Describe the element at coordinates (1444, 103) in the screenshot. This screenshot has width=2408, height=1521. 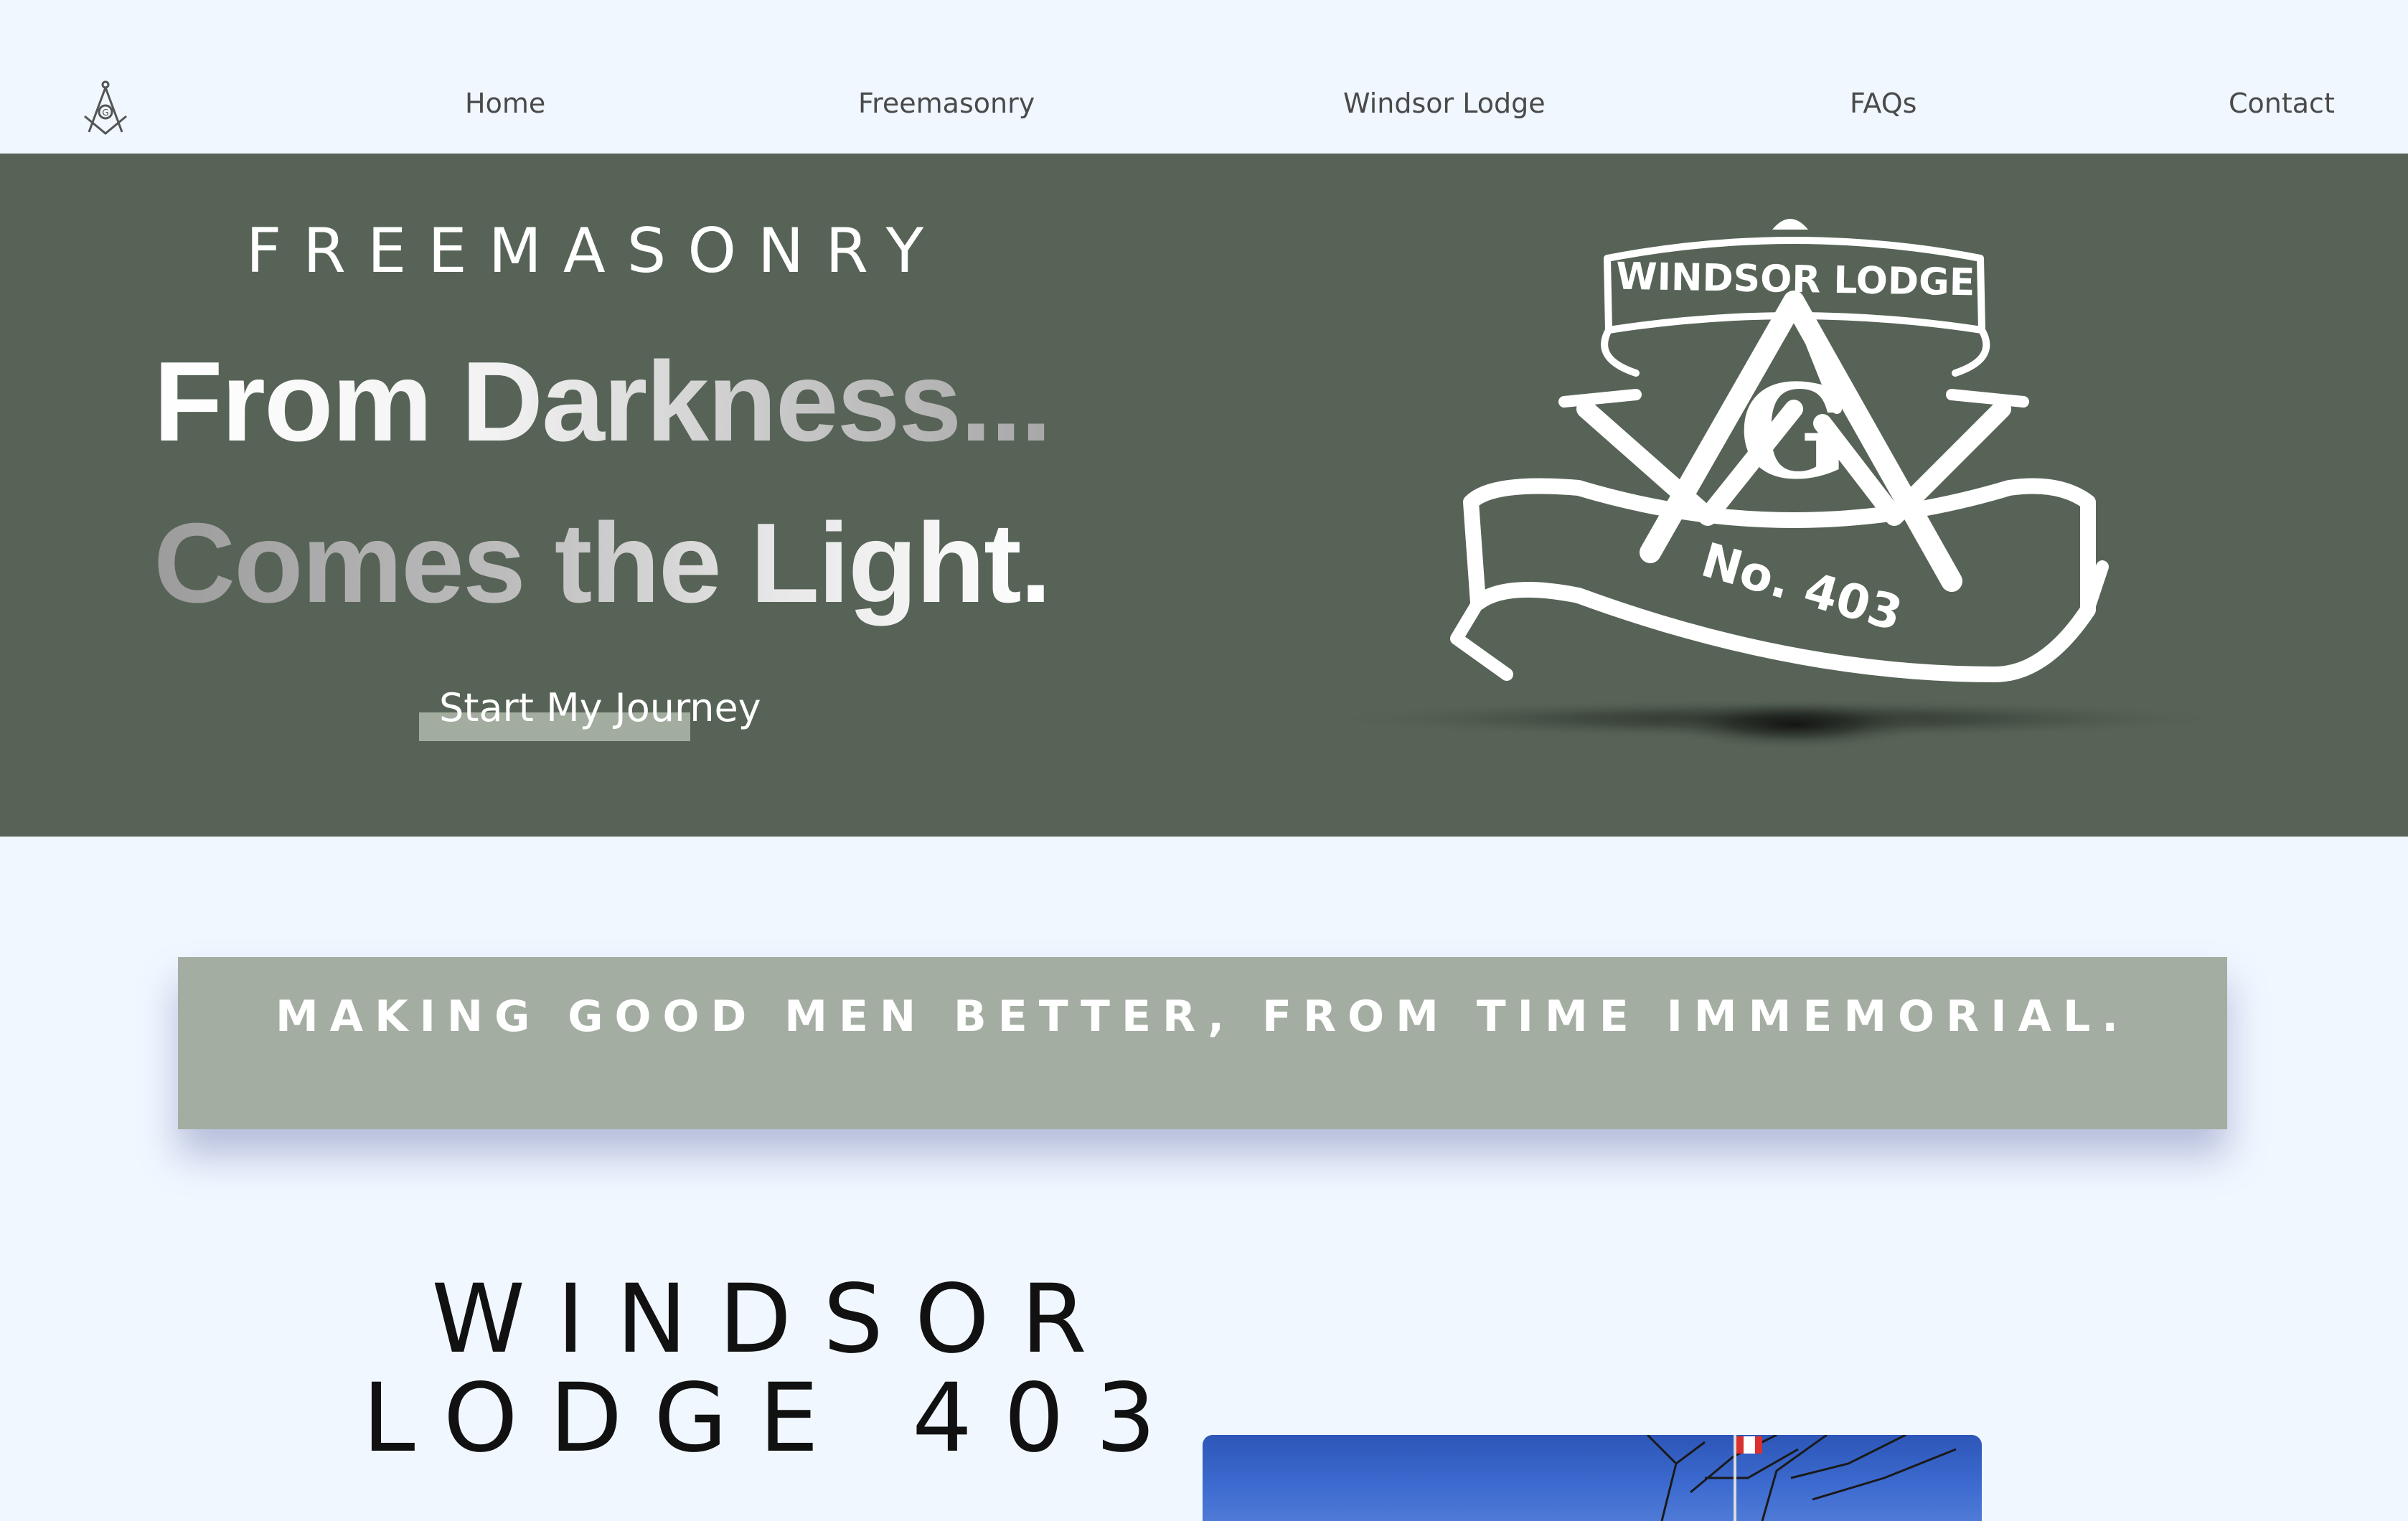
I see `nav-windsor-lodge-link: Windsor Lodge` at that location.